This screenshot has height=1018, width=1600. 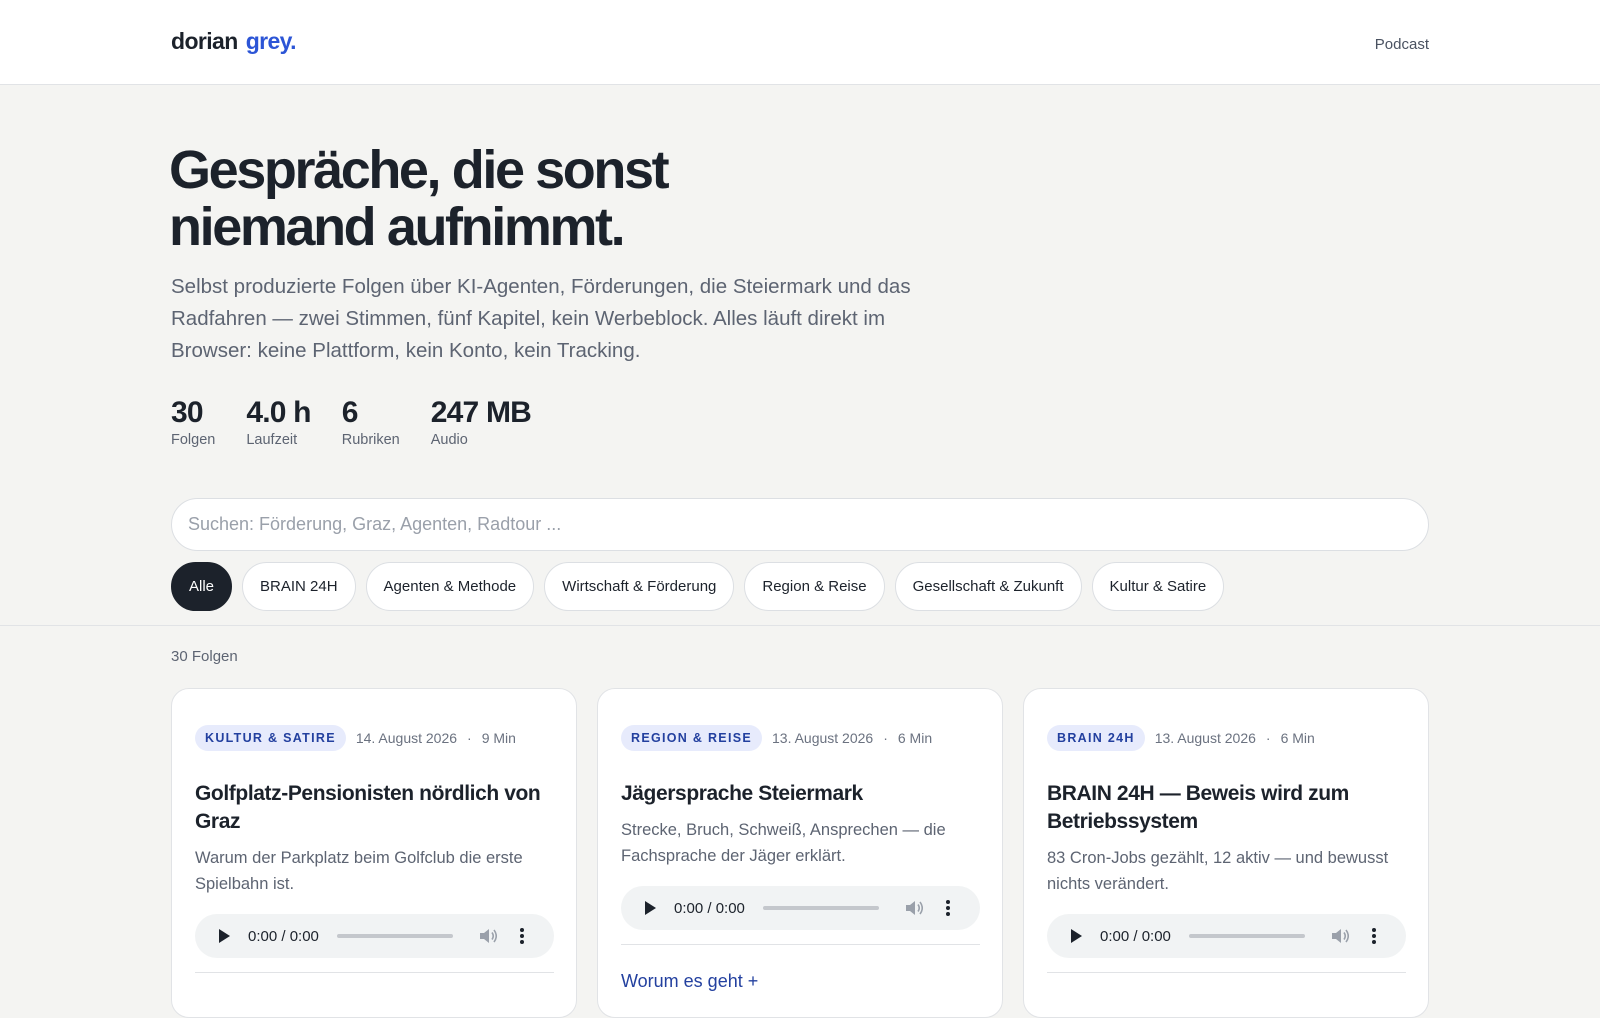 I want to click on hero-title: Gespräche, die sonst niemand aufnimmt., so click(x=419, y=198).